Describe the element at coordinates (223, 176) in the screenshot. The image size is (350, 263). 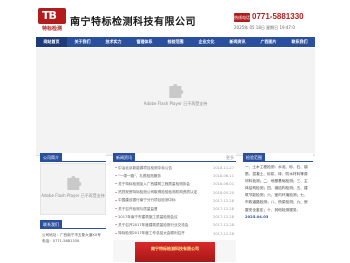
I see `news-item-date: 2018-06-11` at that location.